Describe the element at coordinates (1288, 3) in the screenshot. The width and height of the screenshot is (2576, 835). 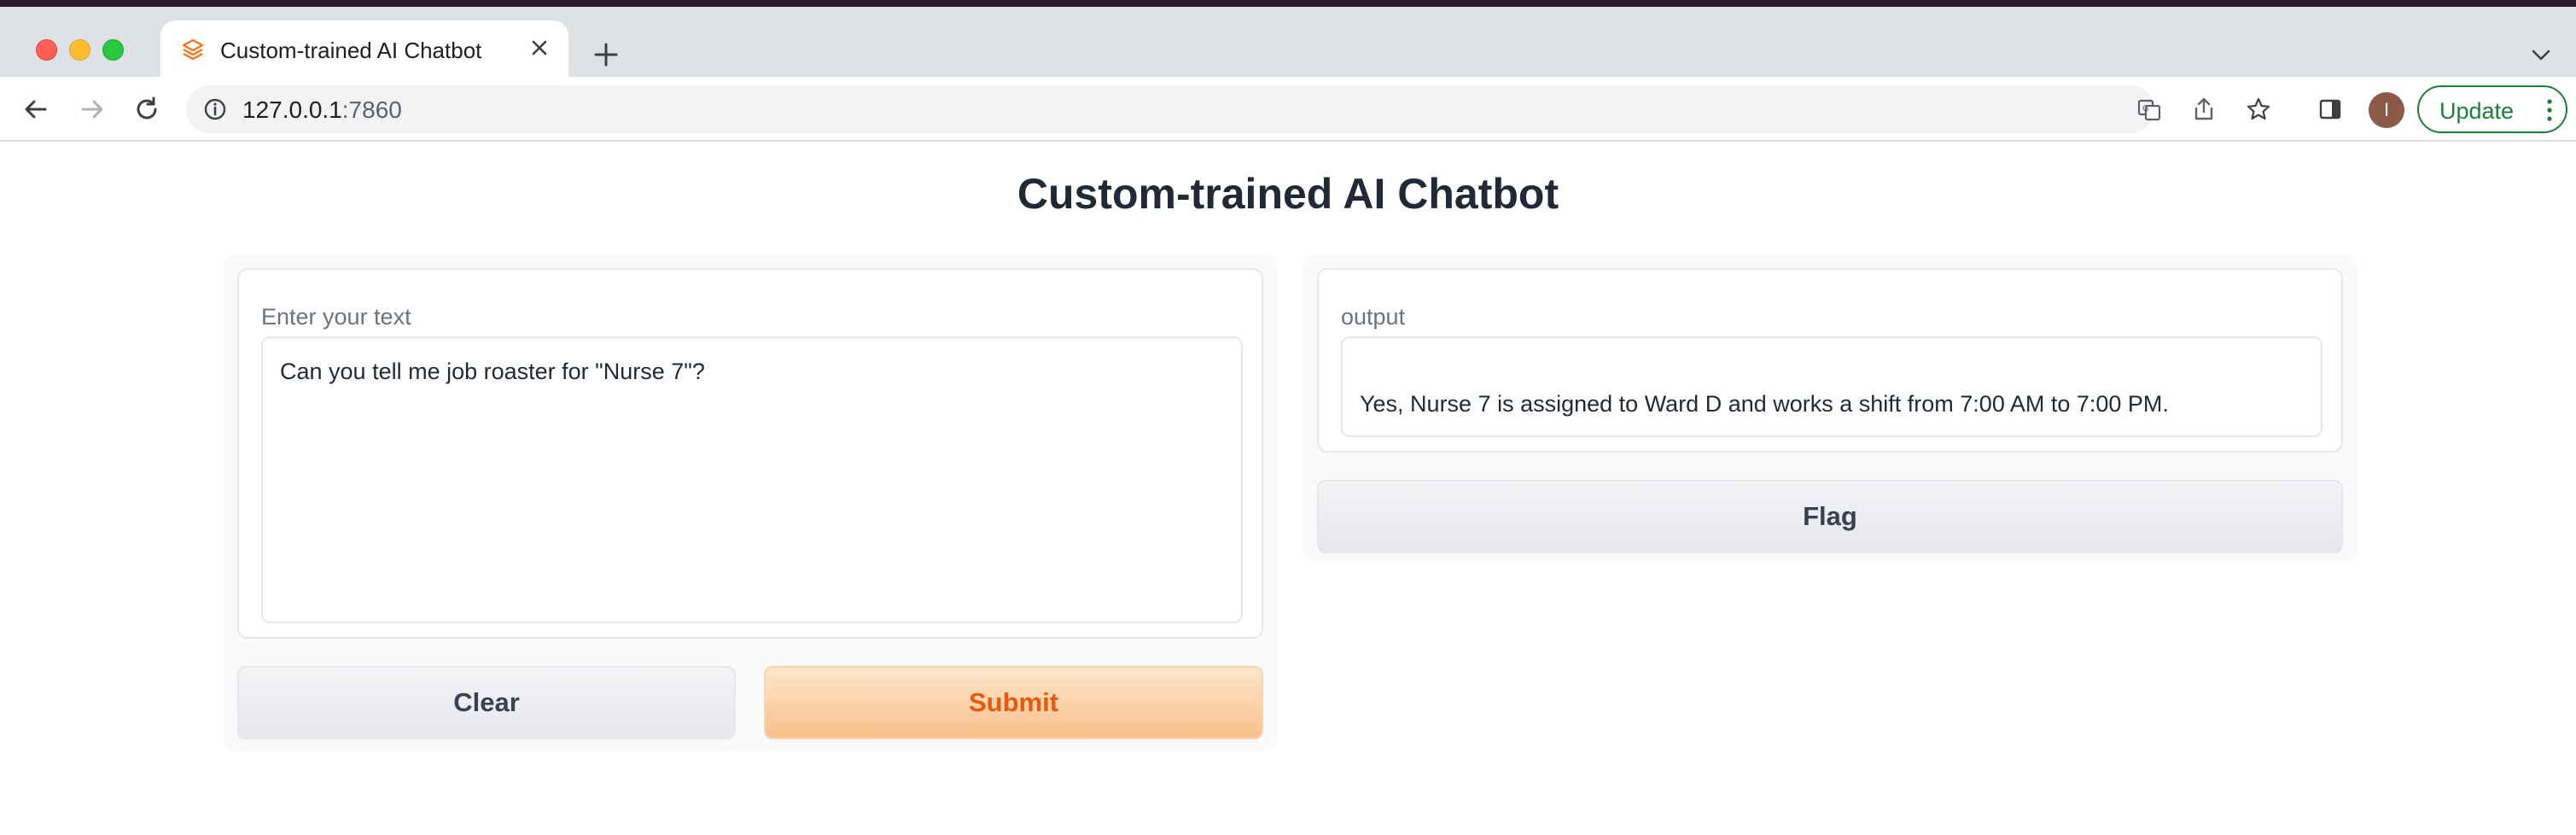
I see `window-top-strip` at that location.